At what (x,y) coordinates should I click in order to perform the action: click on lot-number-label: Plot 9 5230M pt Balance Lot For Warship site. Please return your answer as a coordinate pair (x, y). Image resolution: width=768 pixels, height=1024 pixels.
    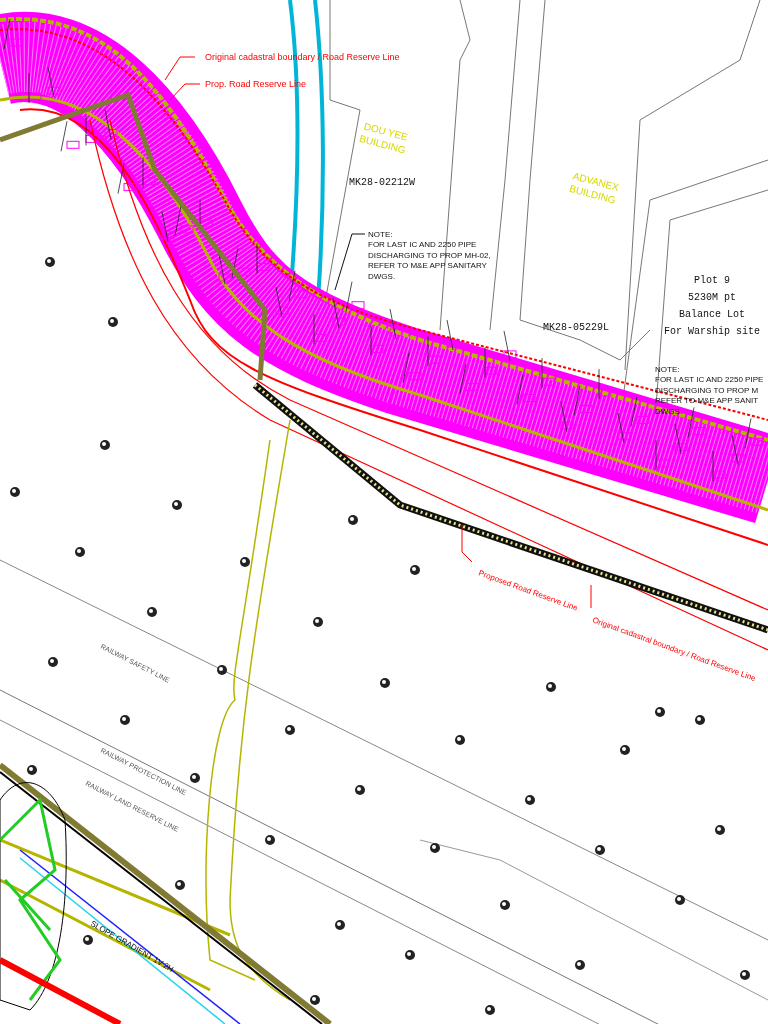
    Looking at the image, I should click on (712, 306).